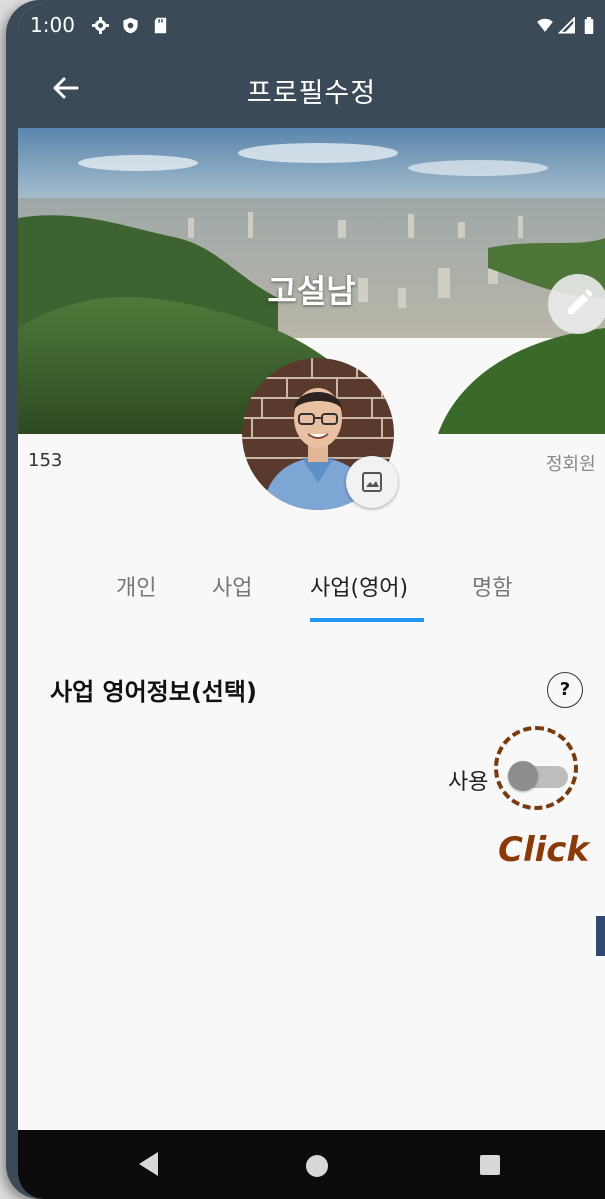 The height and width of the screenshot is (1199, 605). What do you see at coordinates (600, 936) in the screenshot?
I see `edge-handle` at bounding box center [600, 936].